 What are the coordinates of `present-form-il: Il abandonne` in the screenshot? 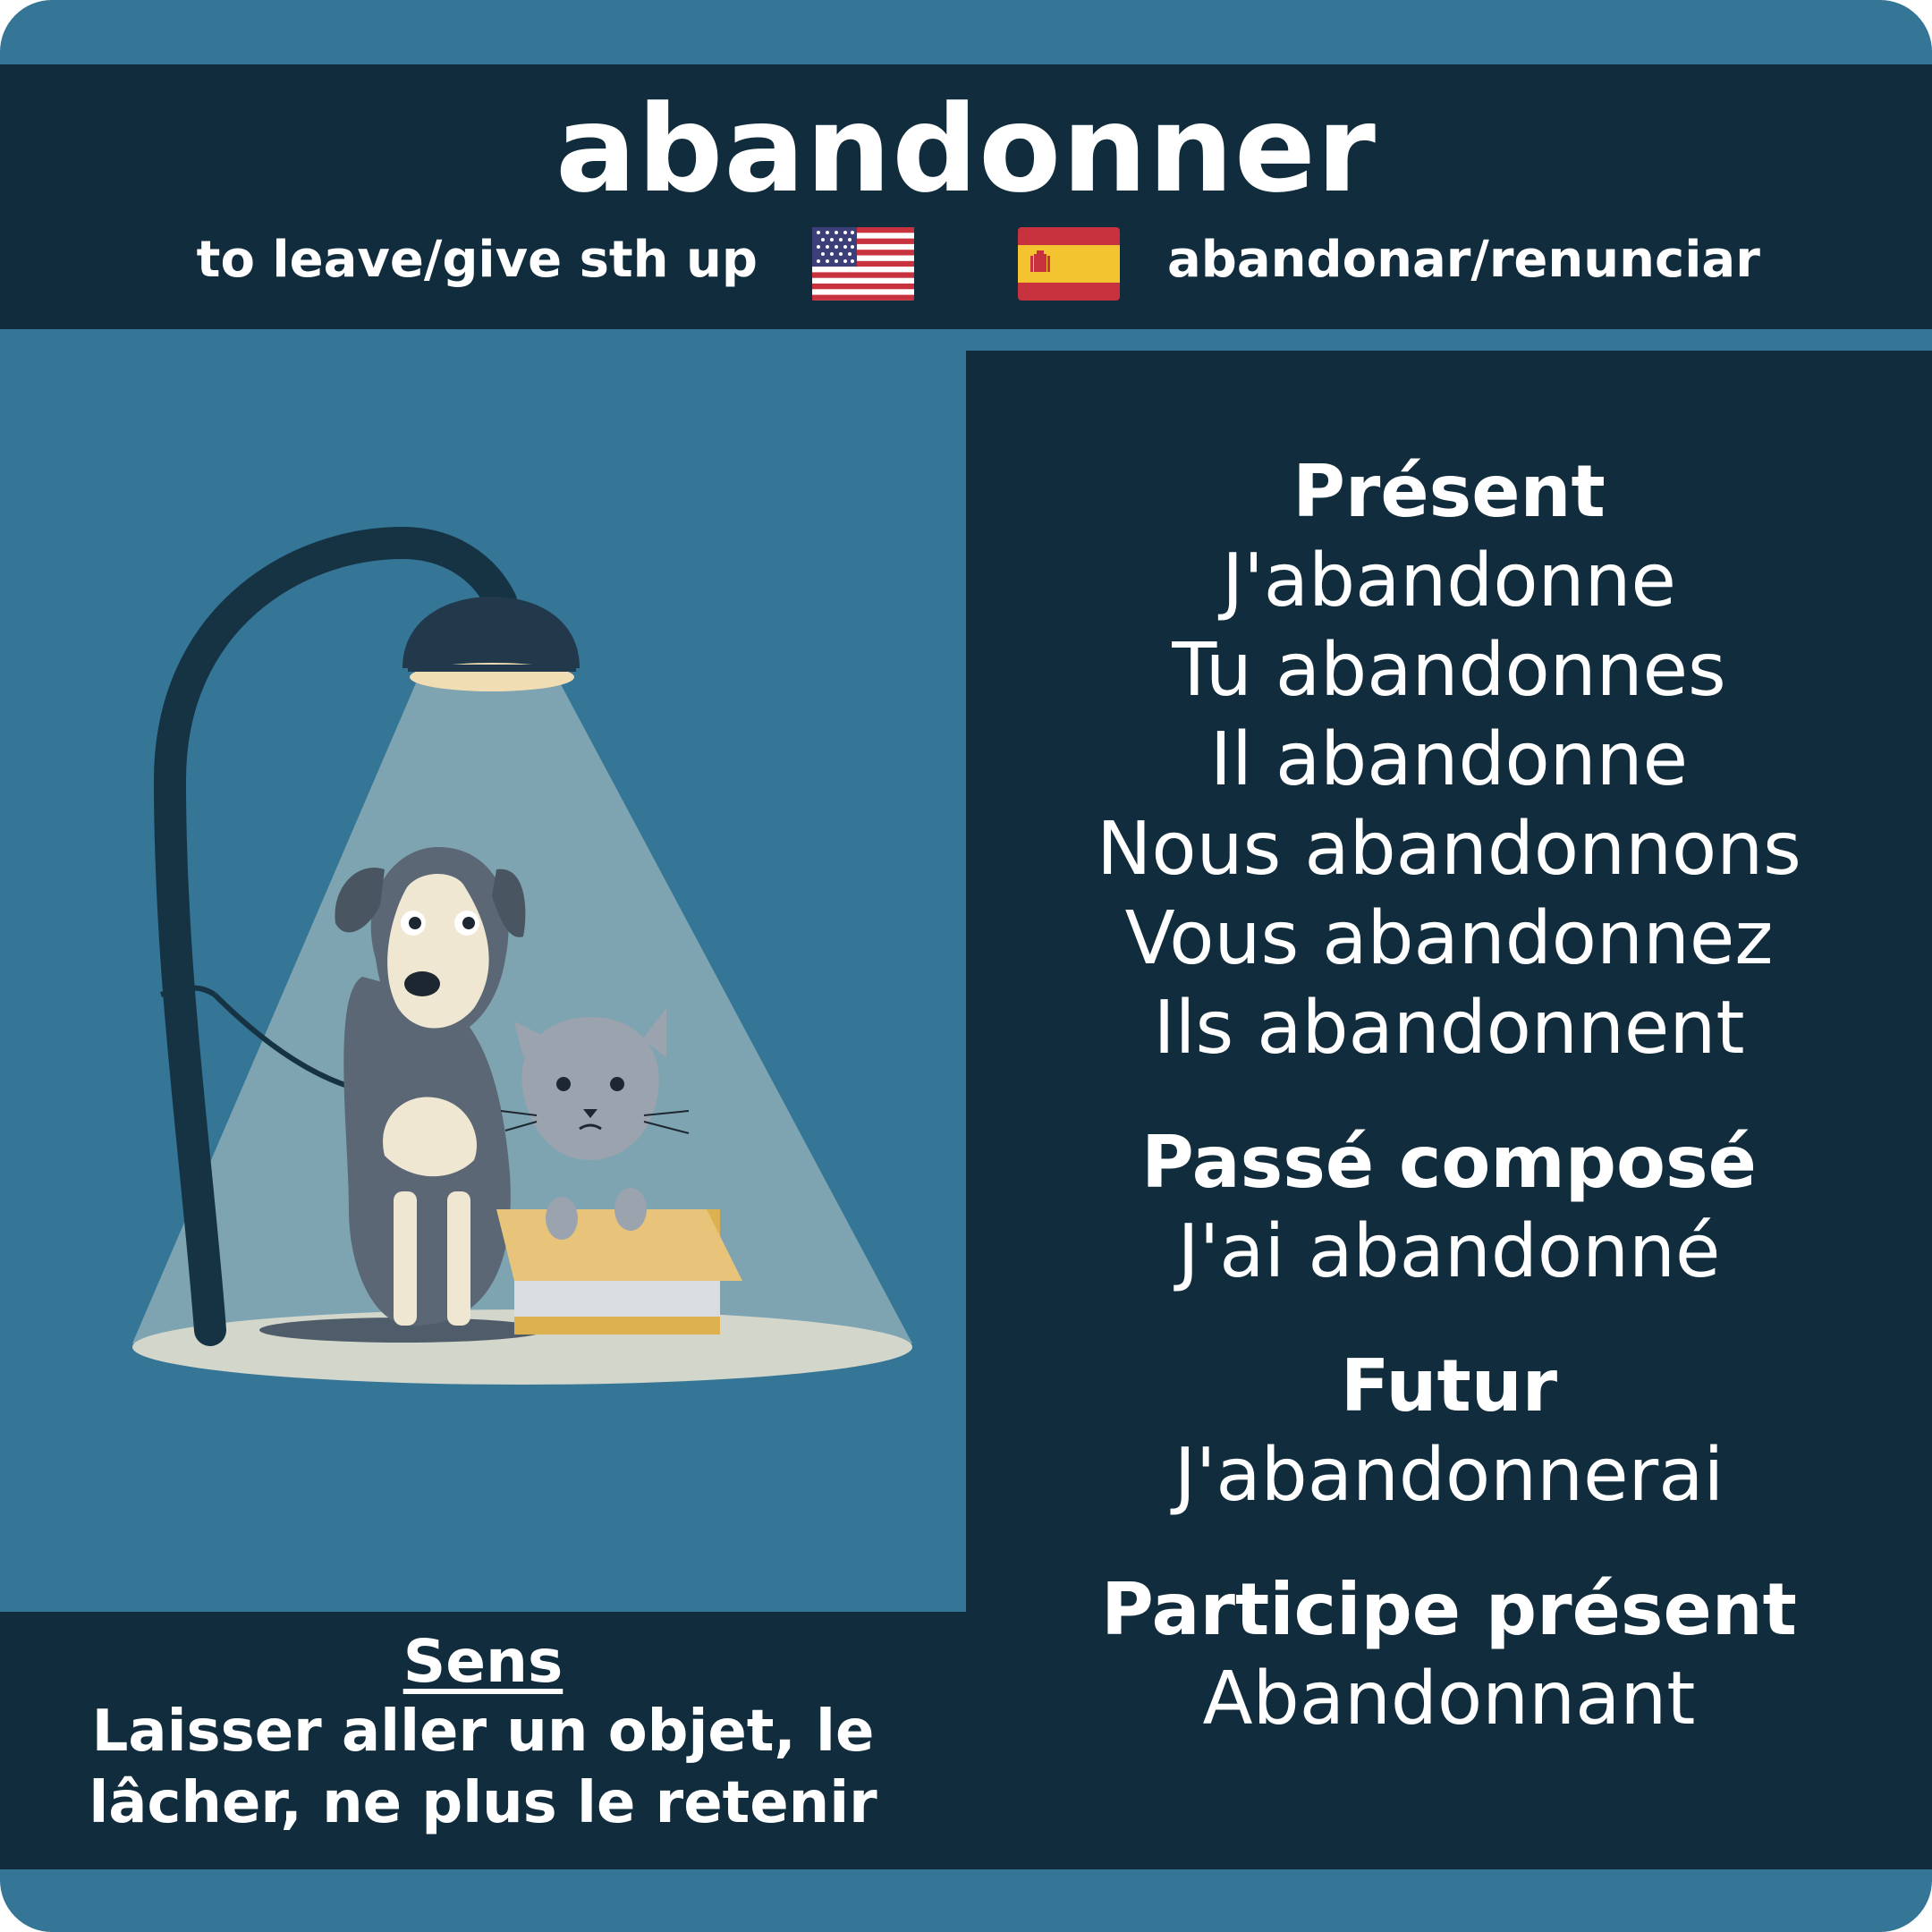 It's located at (1449, 759).